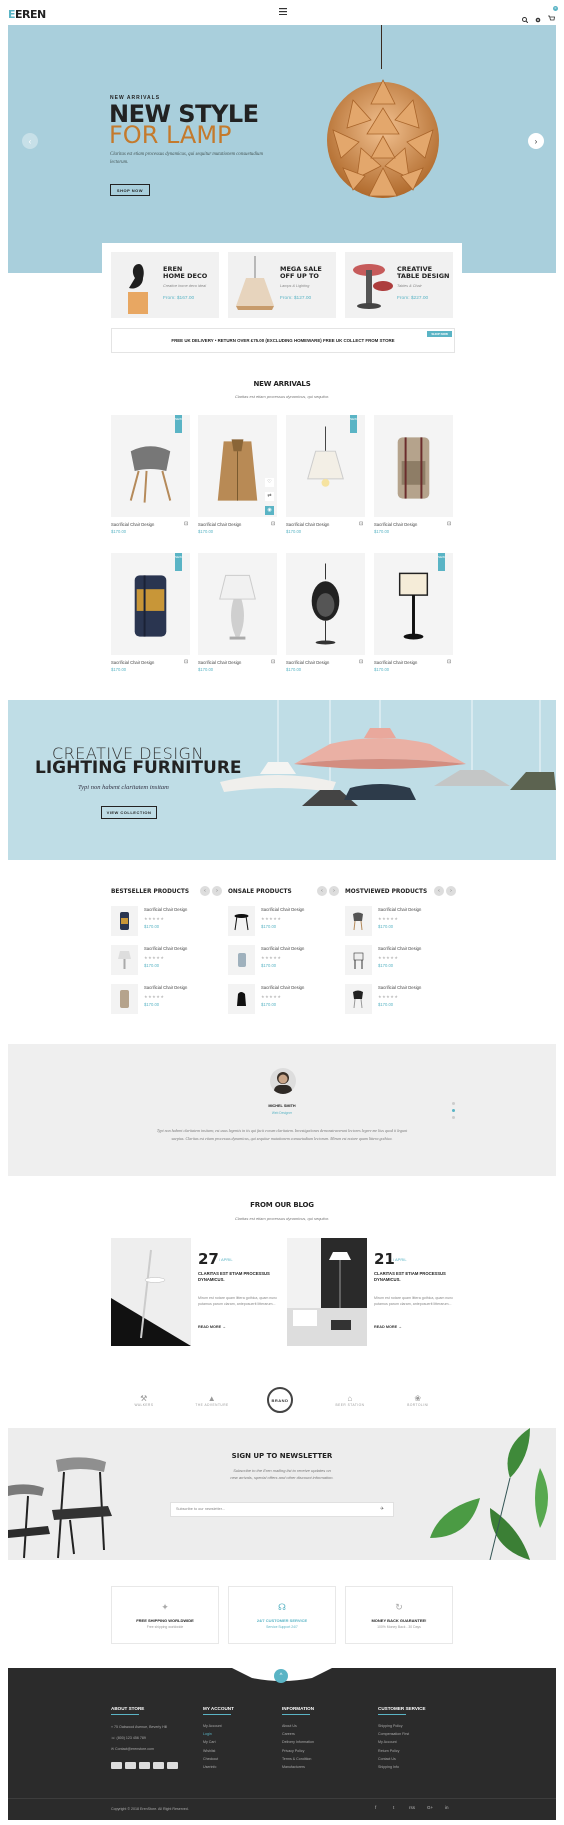  I want to click on send-icon: ✈, so click(382, 1509).